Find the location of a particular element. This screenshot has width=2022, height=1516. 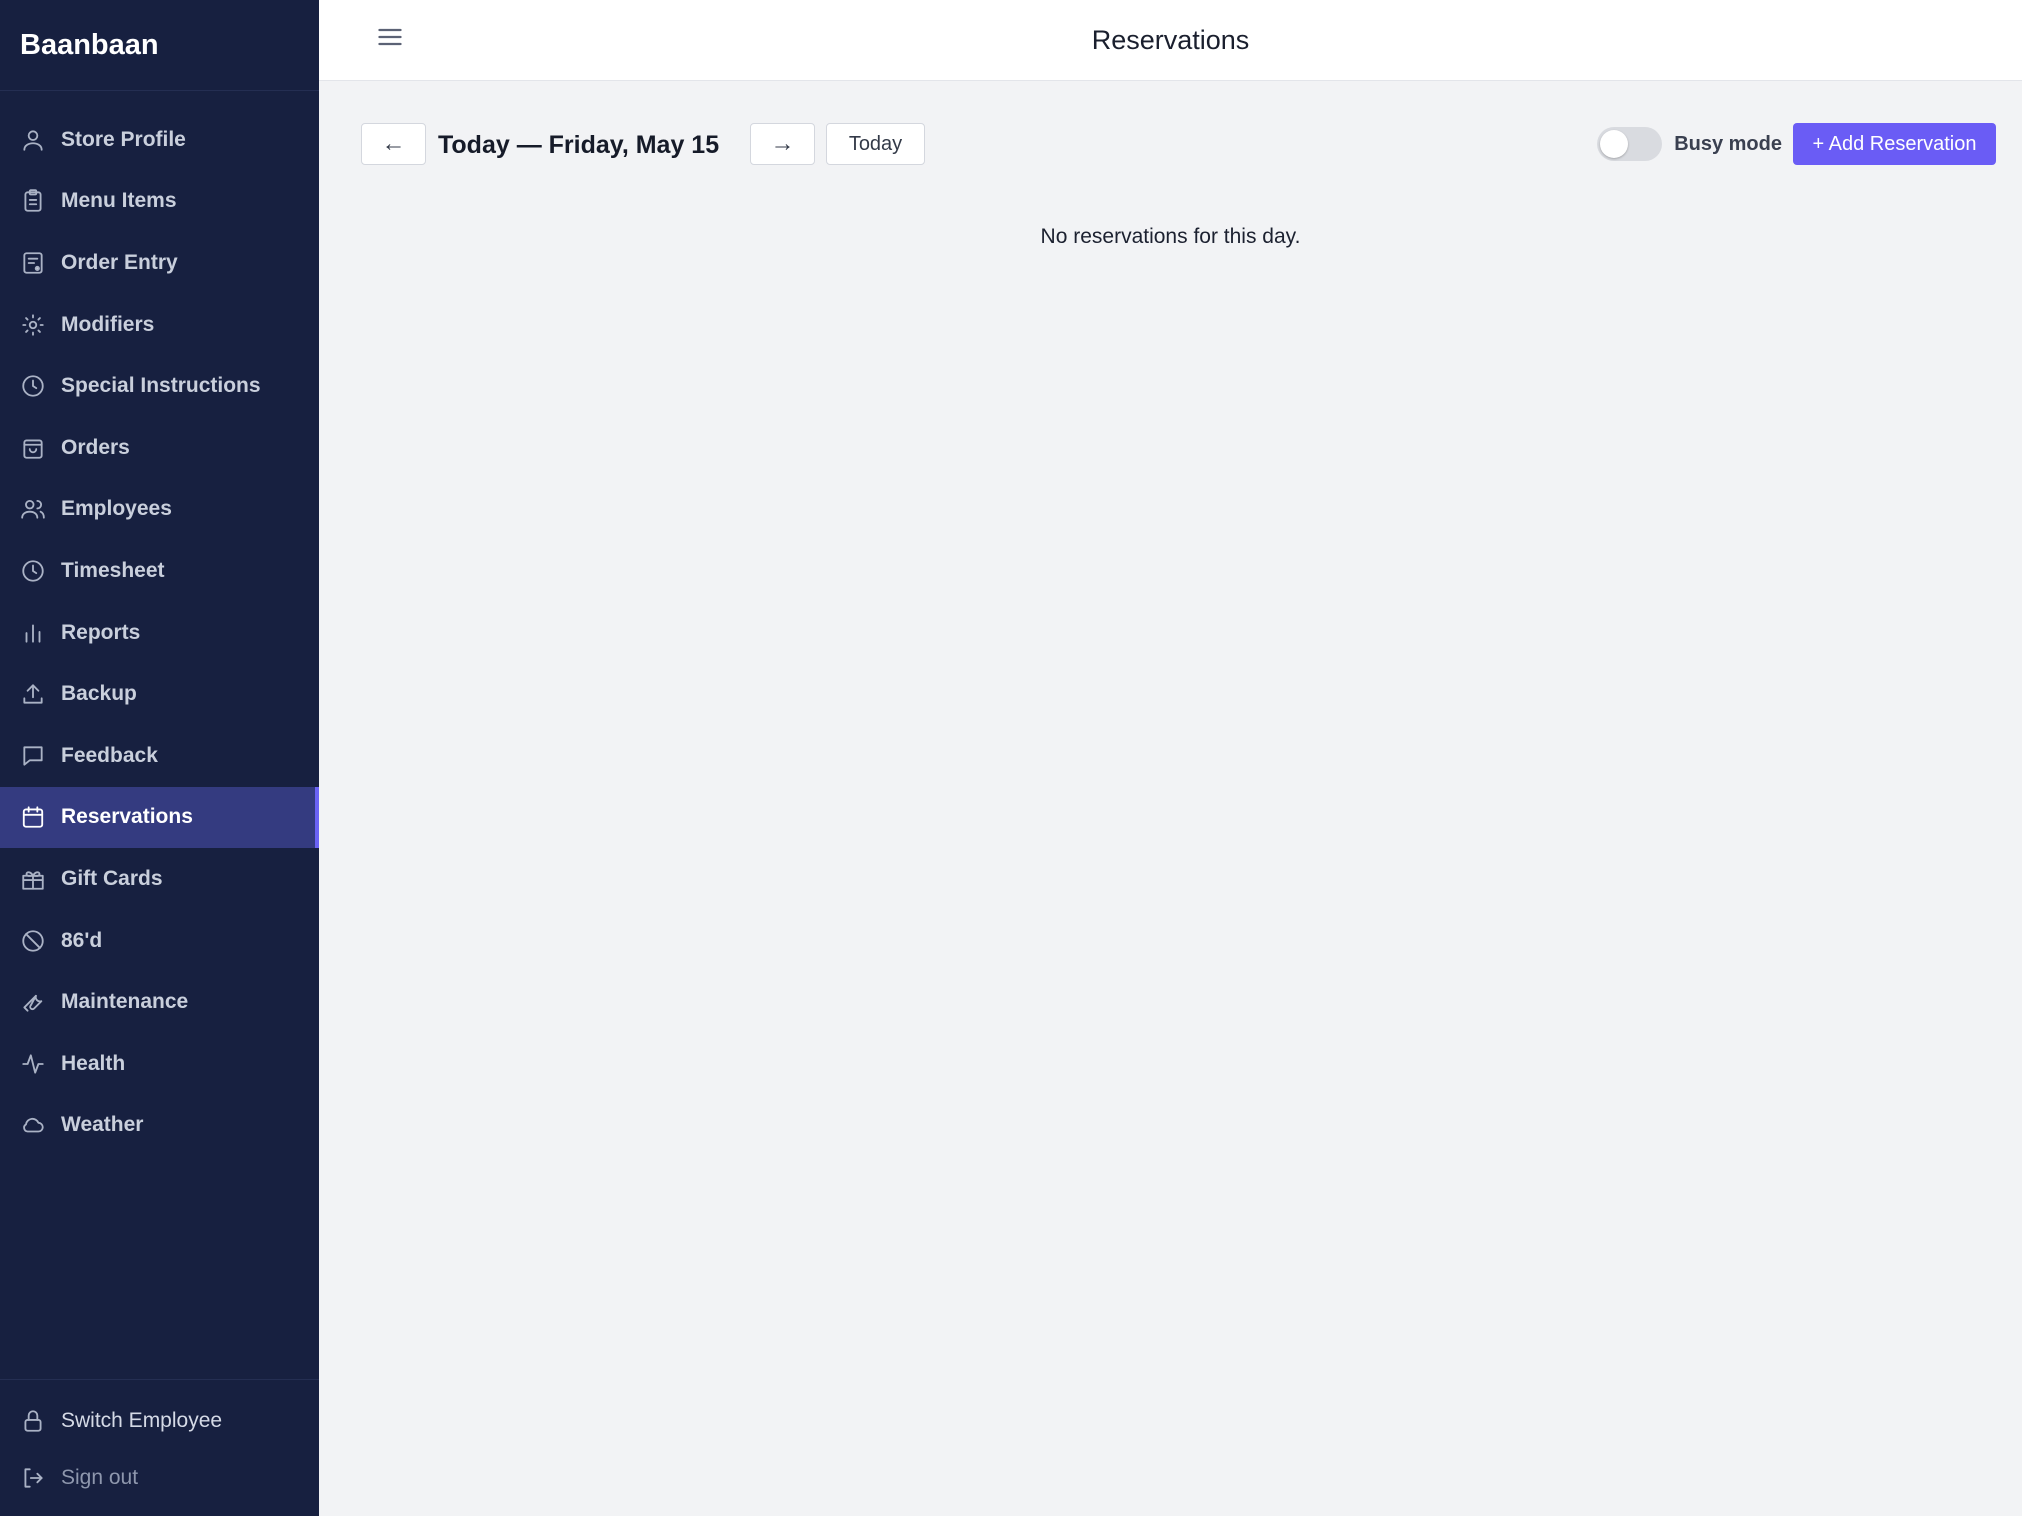

sun-icon is located at coordinates (33, 325).